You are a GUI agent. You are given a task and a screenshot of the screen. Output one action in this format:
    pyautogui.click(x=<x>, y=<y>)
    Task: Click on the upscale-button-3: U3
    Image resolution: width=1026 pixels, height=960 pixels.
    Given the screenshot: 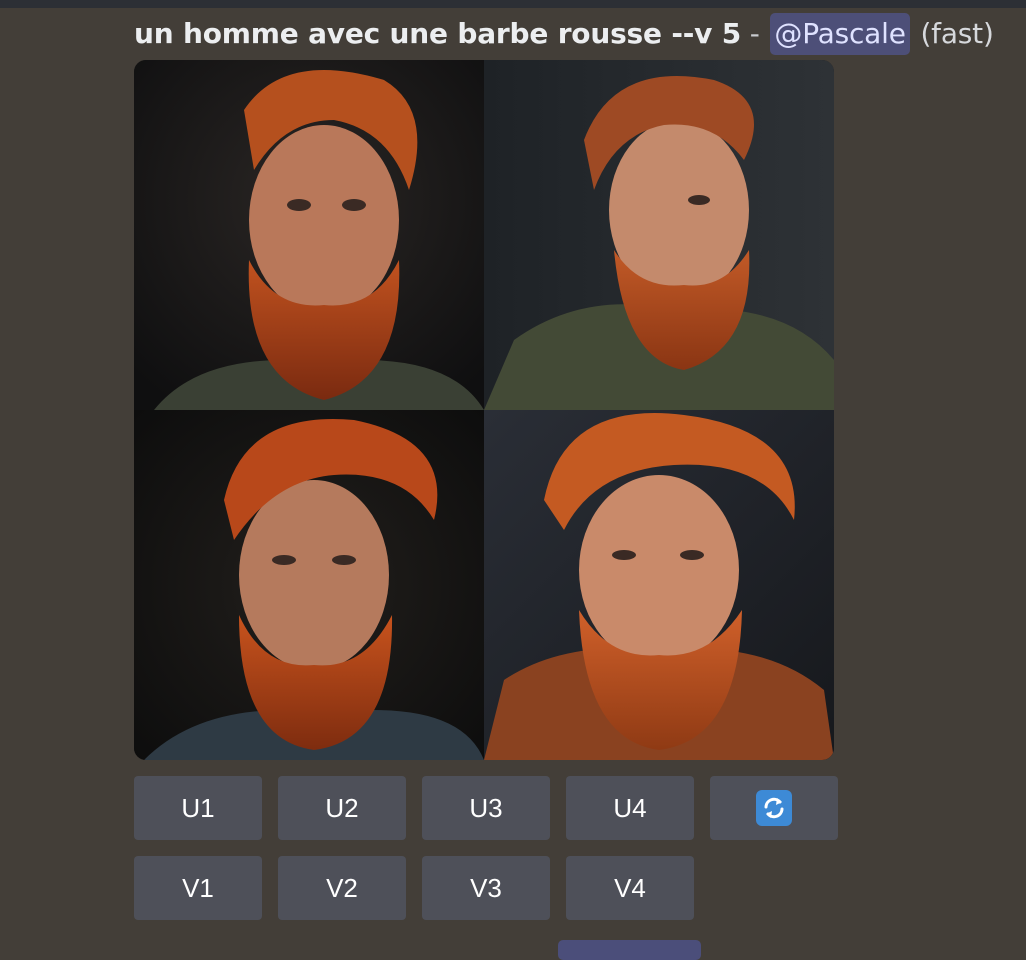 What is the action you would take?
    pyautogui.click(x=486, y=808)
    